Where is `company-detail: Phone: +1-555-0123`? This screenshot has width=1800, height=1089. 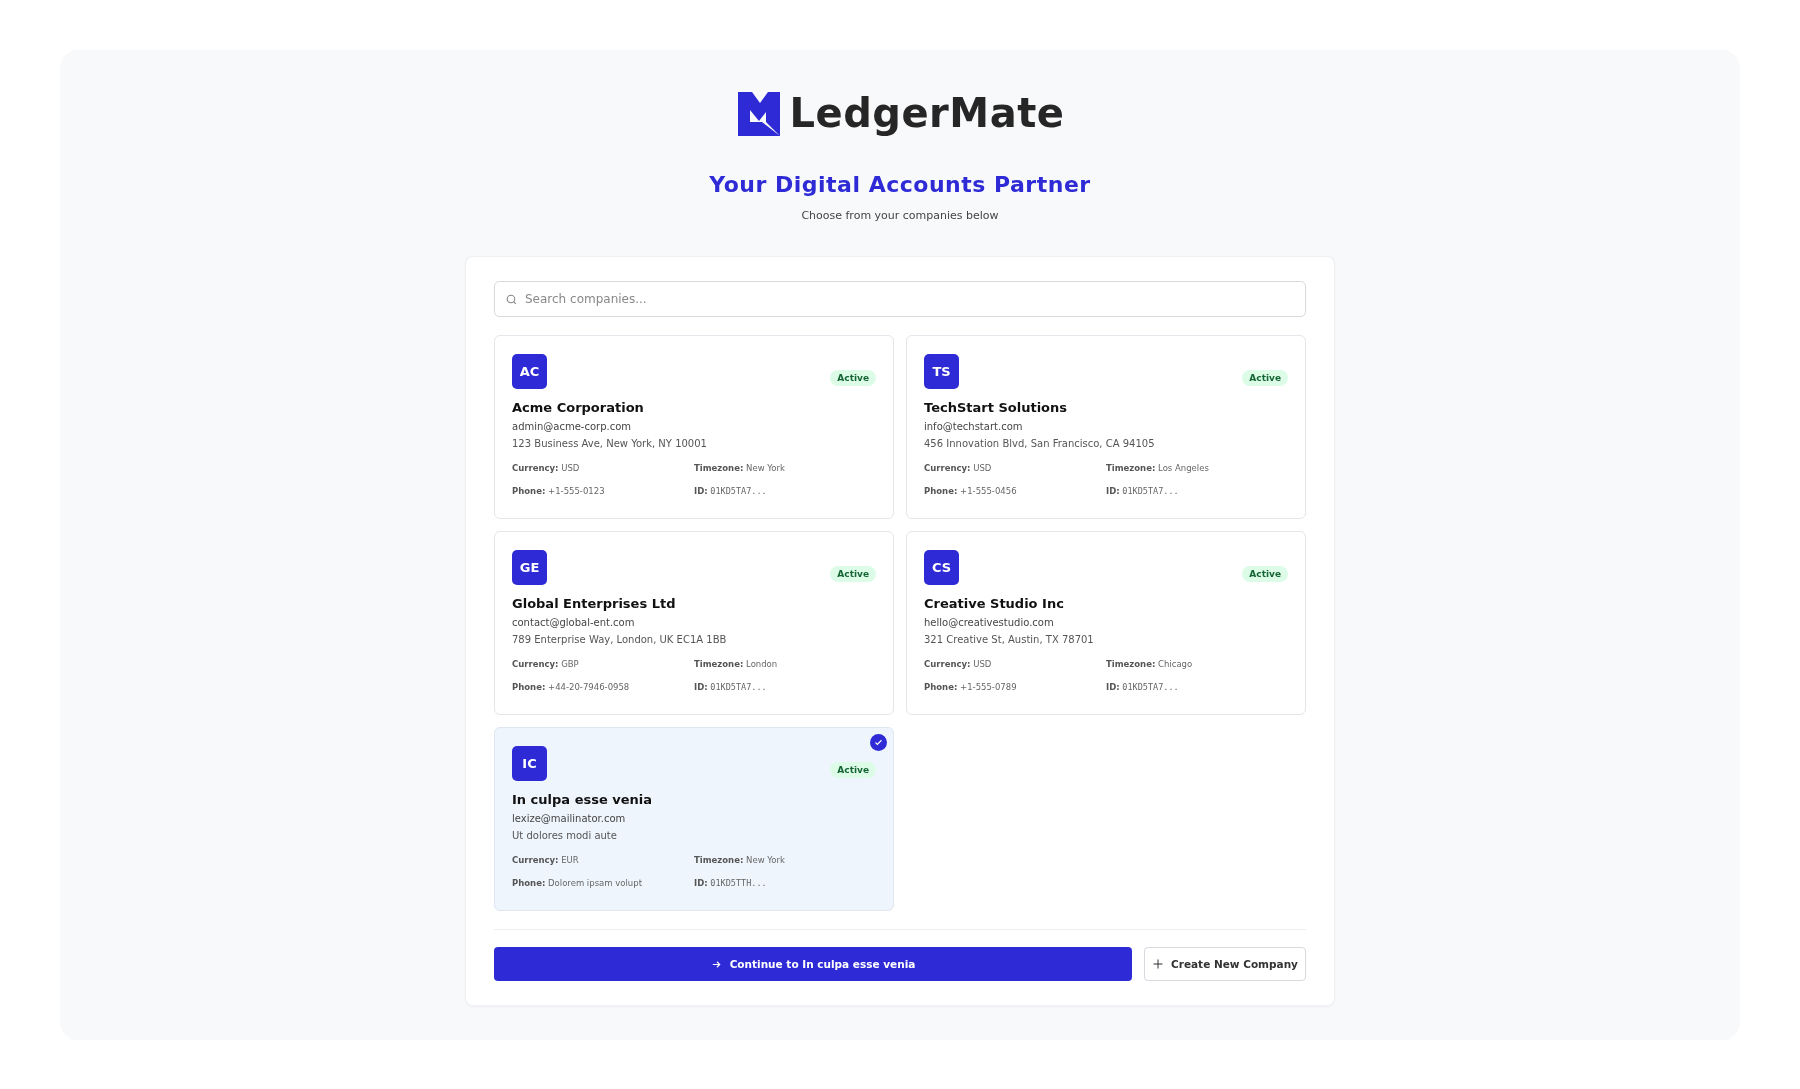
company-detail: Phone: +1-555-0123 is located at coordinates (559, 491).